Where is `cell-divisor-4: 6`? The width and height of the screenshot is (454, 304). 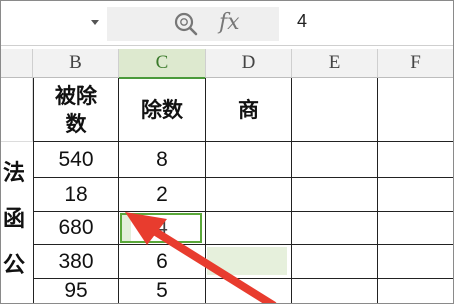 cell-divisor-4: 6 is located at coordinates (162, 262).